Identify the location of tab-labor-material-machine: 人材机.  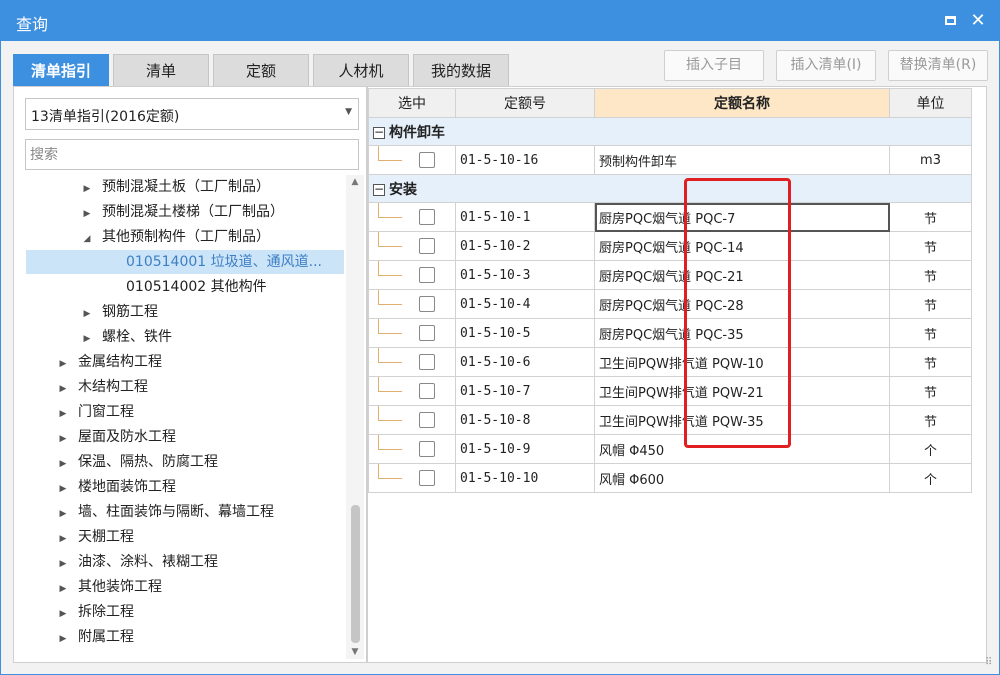
(361, 70).